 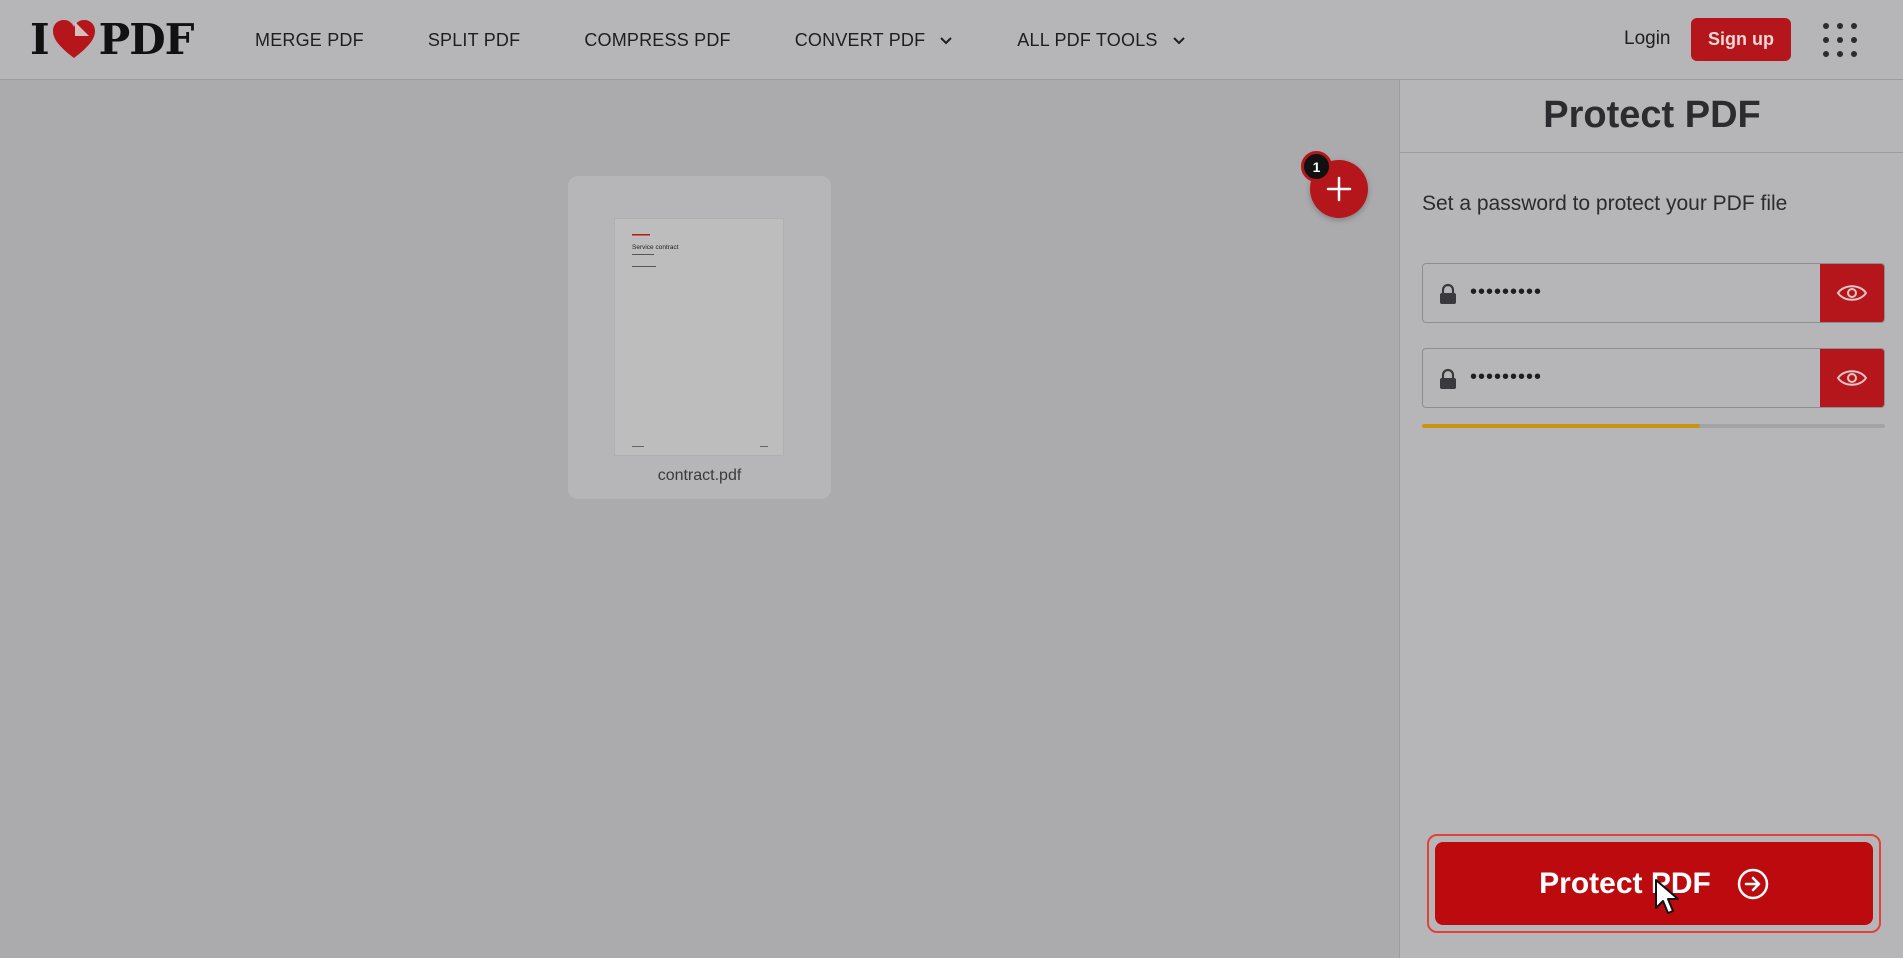 I want to click on nav-convert-pdf: CONVERT PDF, so click(x=874, y=40).